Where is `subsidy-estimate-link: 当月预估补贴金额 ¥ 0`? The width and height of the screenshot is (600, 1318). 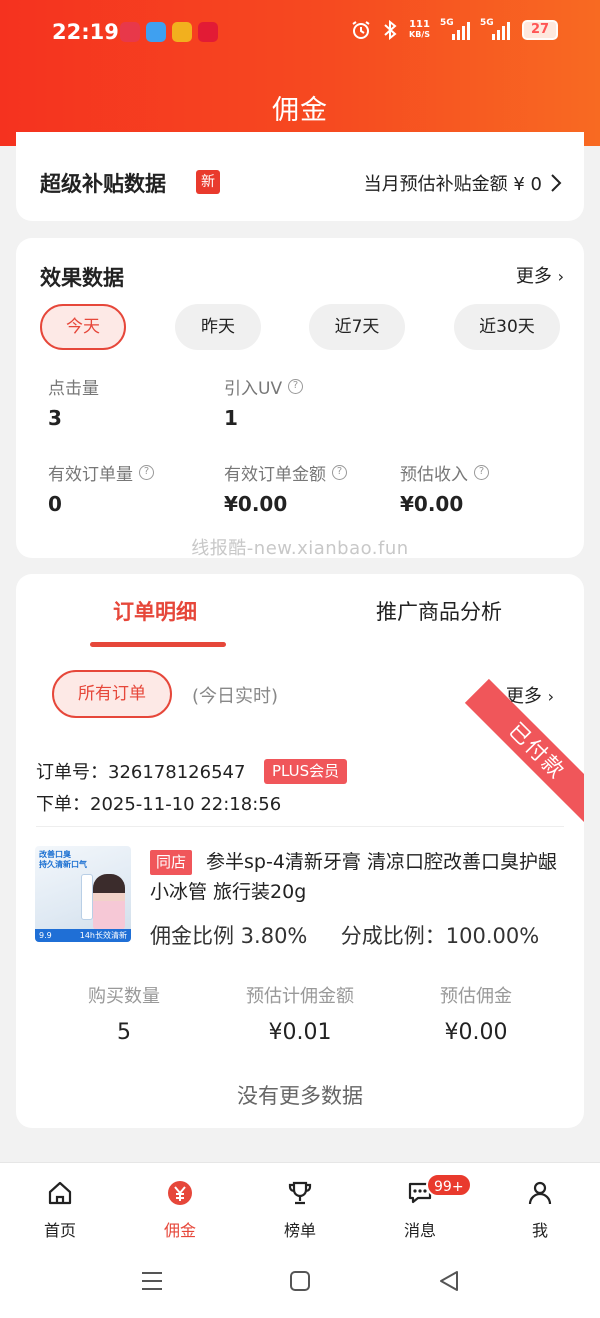 subsidy-estimate-link: 当月预估补贴金额 ¥ 0 is located at coordinates (463, 183).